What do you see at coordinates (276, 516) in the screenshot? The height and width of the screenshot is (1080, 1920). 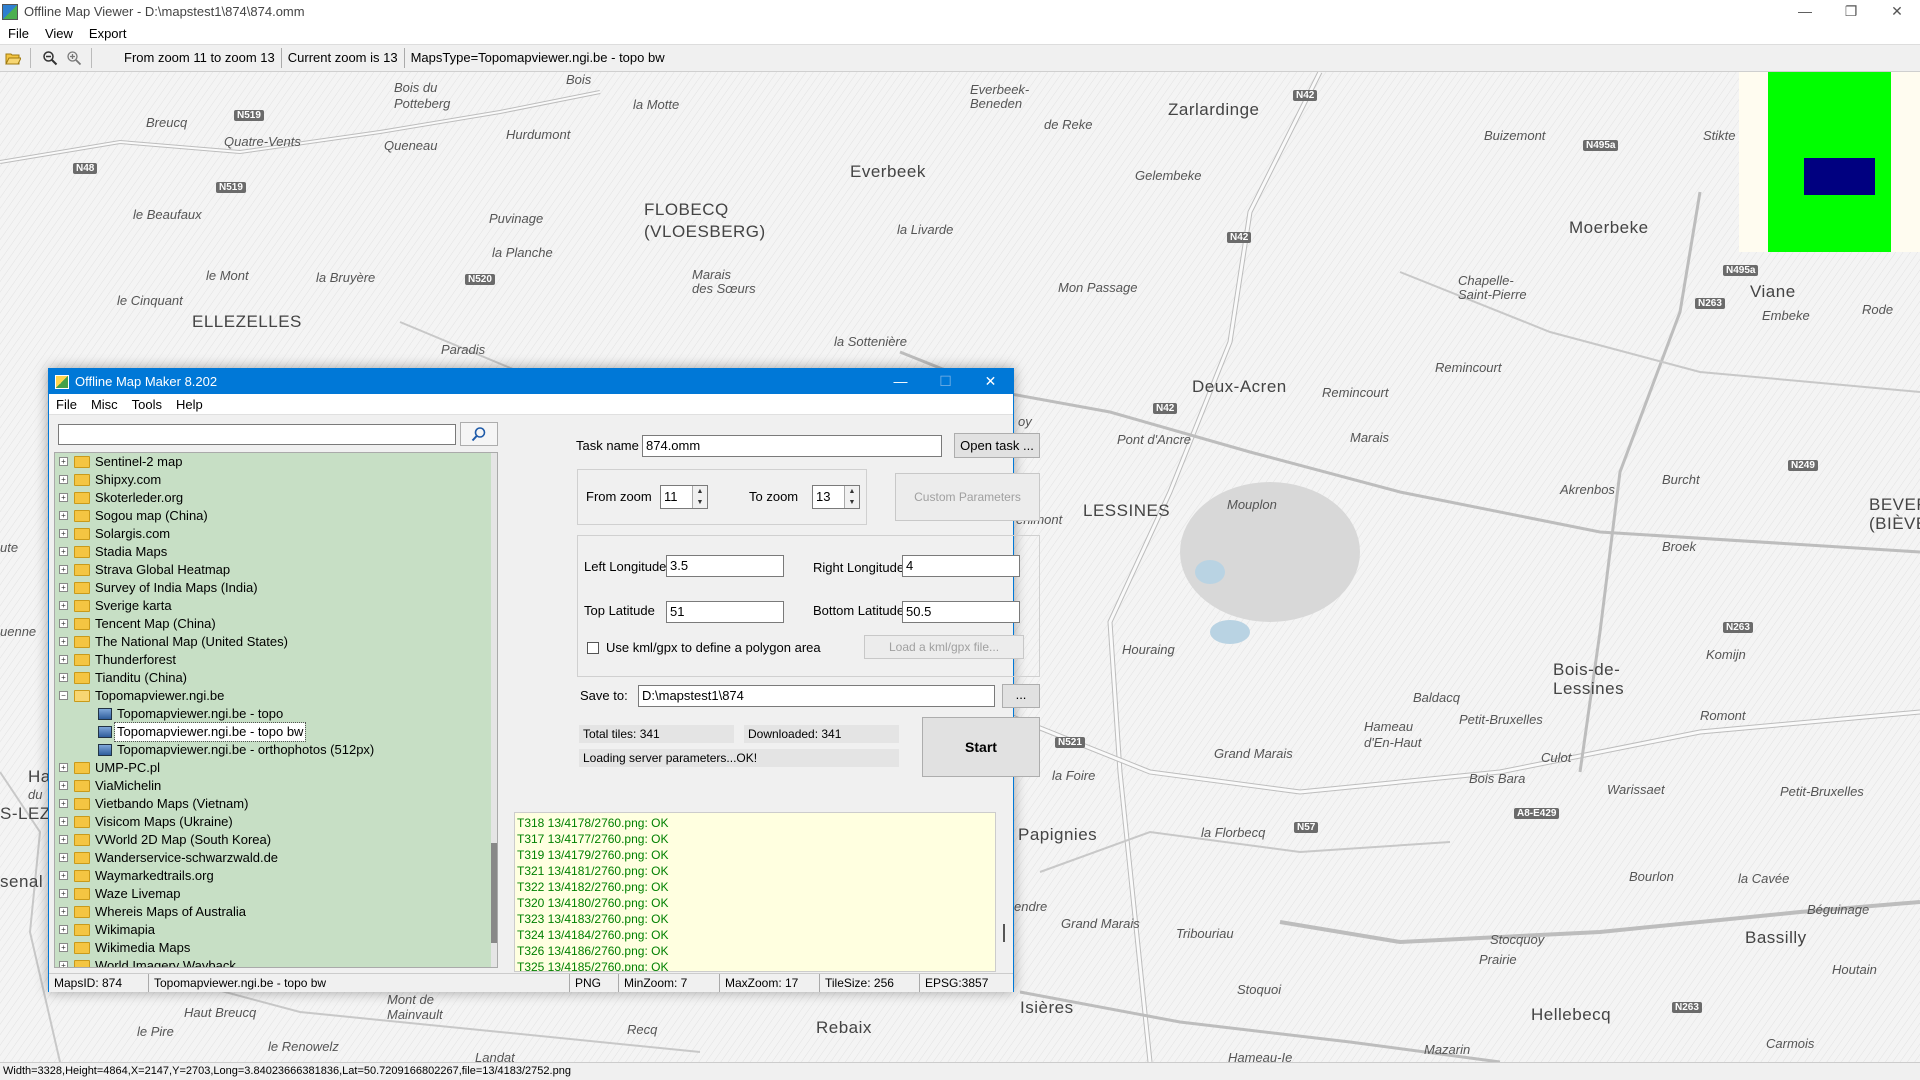 I see `tree-folder-item: + Sogou map (China)` at bounding box center [276, 516].